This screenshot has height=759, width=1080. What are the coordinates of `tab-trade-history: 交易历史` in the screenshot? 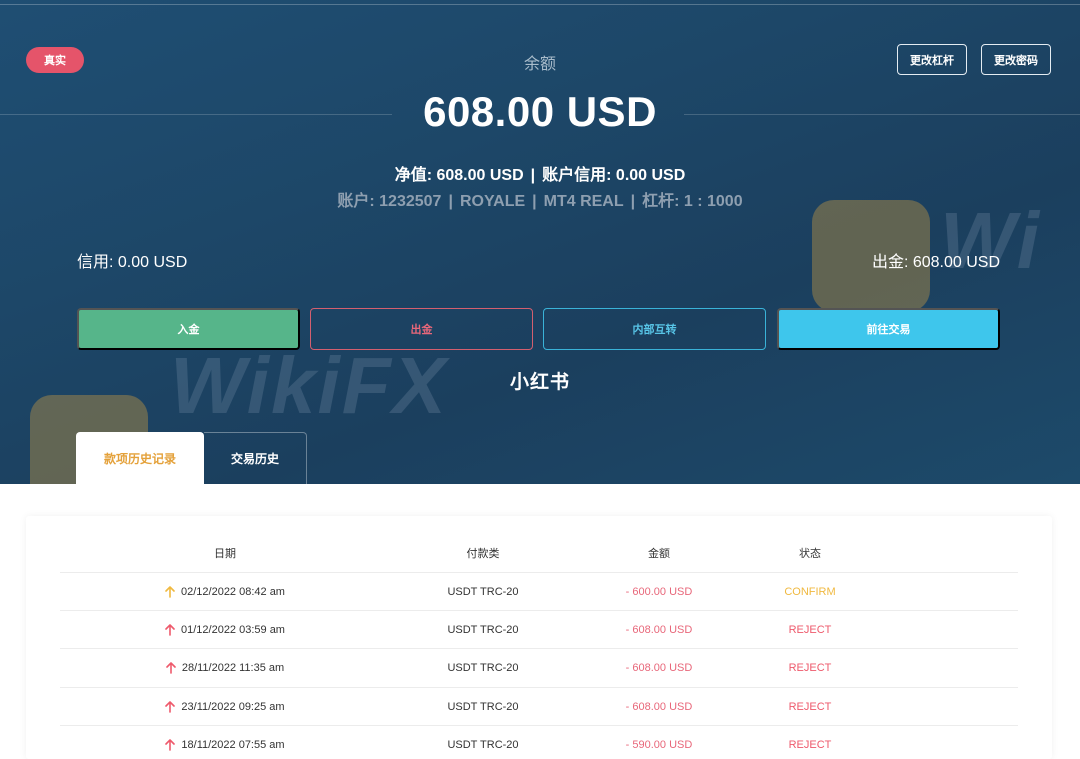 It's located at (255, 458).